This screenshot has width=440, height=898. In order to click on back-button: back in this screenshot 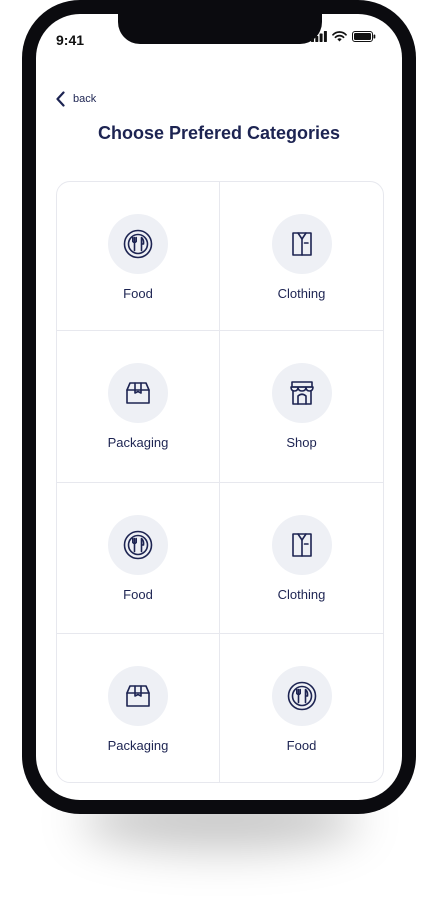, I will do `click(76, 99)`.